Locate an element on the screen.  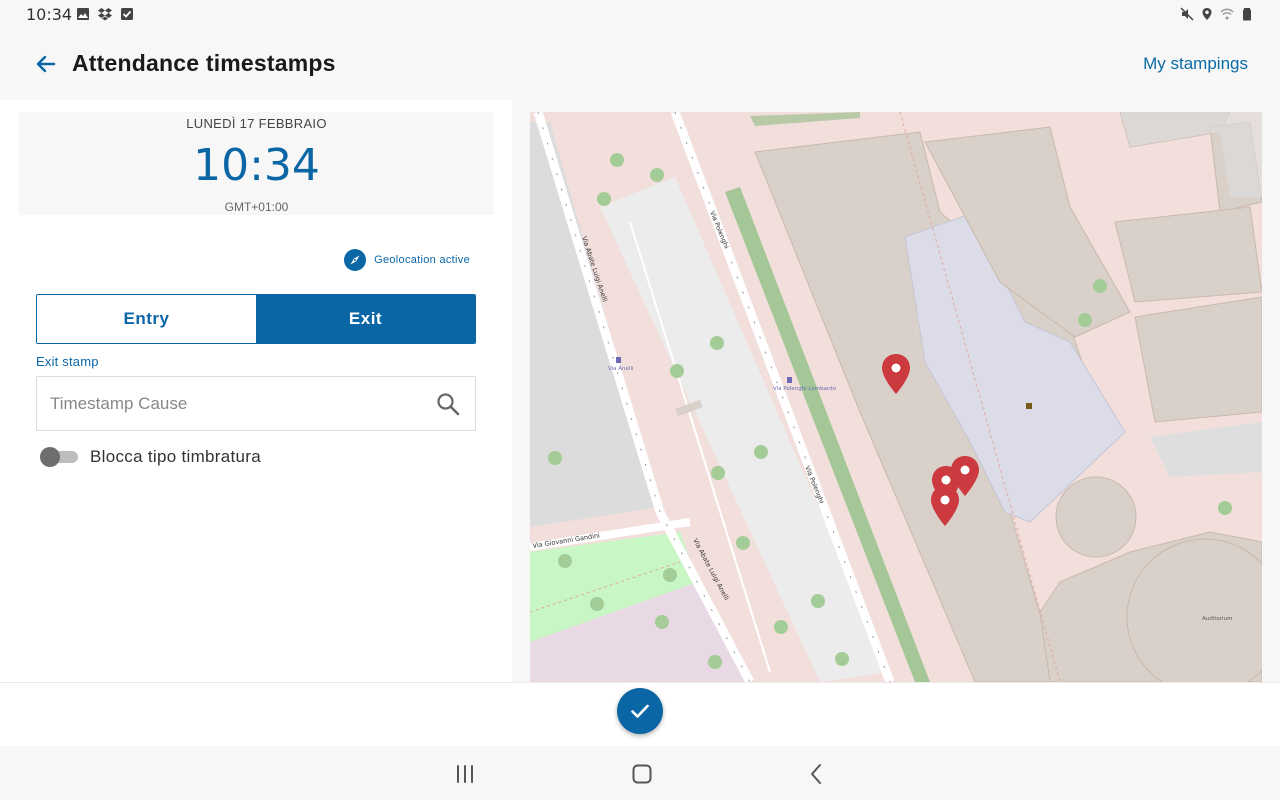
my-stampings-link: My stampings is located at coordinates (1195, 64).